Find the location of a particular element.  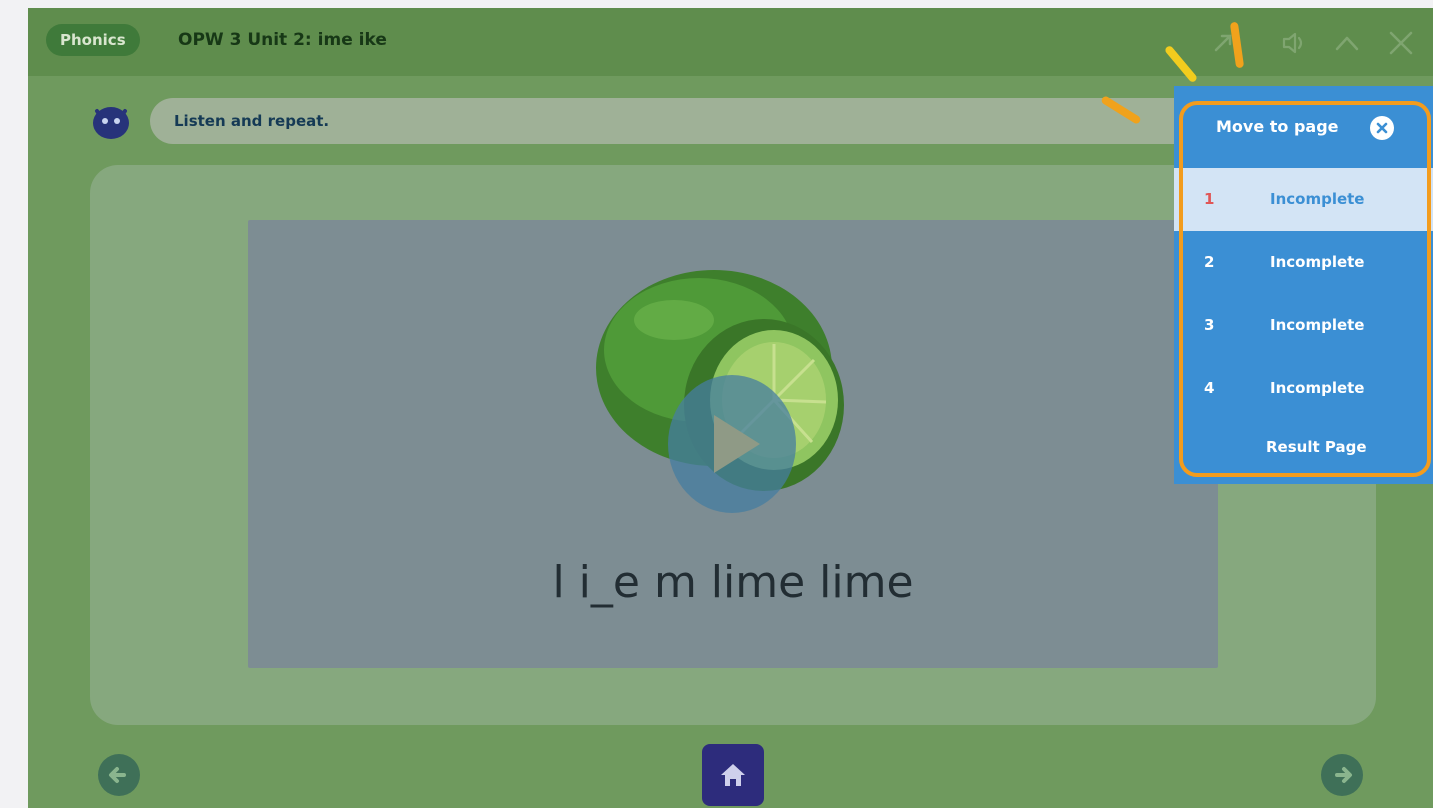

close-circle-icon is located at coordinates (1382, 128).